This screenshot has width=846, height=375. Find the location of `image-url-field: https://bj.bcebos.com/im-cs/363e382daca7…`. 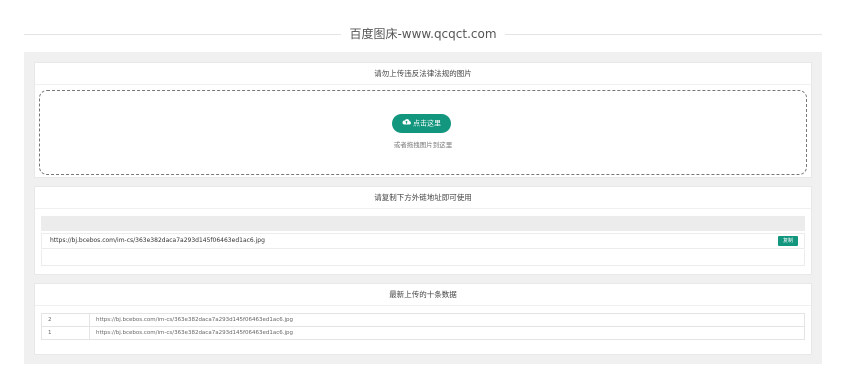

image-url-field: https://bj.bcebos.com/im-cs/363e382daca7… is located at coordinates (157, 241).